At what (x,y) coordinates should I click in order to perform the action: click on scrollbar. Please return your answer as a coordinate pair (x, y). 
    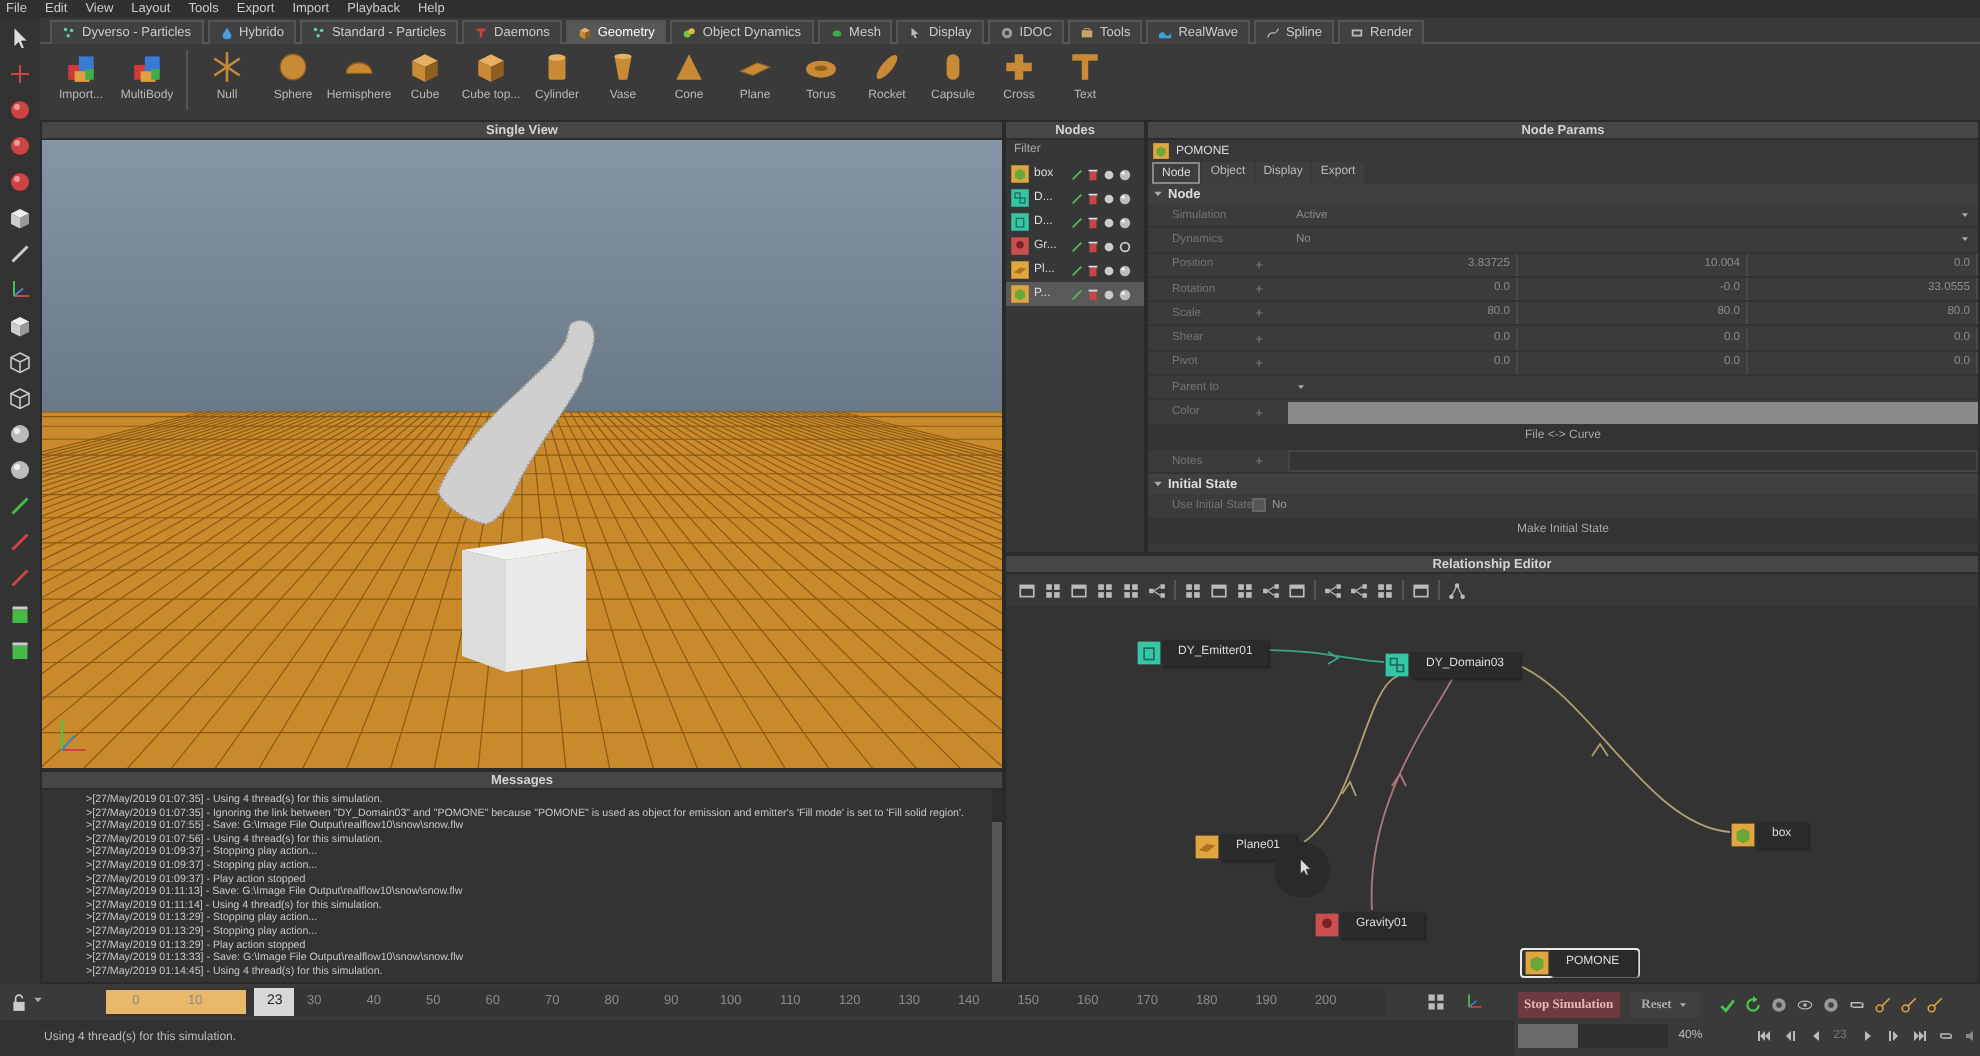
    Looking at the image, I should click on (997, 886).